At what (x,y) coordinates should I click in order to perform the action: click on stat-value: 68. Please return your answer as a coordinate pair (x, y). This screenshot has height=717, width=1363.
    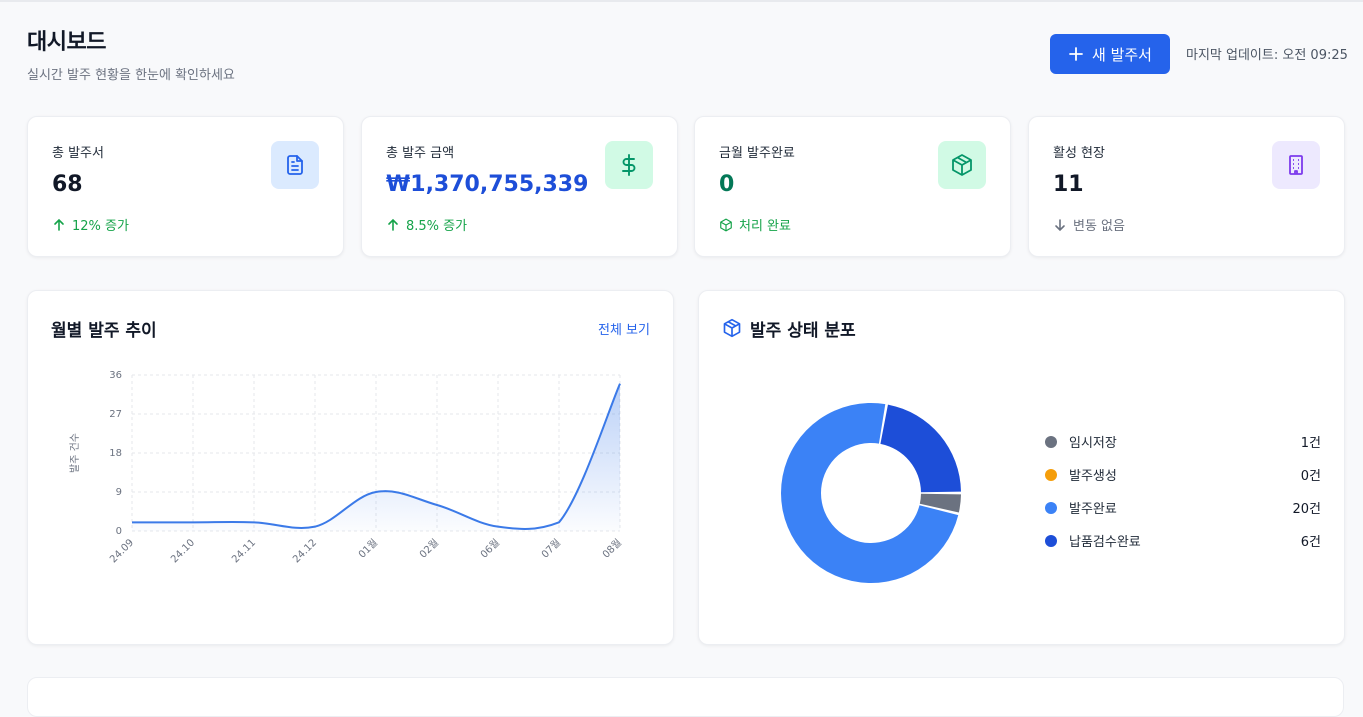
    Looking at the image, I should click on (67, 184).